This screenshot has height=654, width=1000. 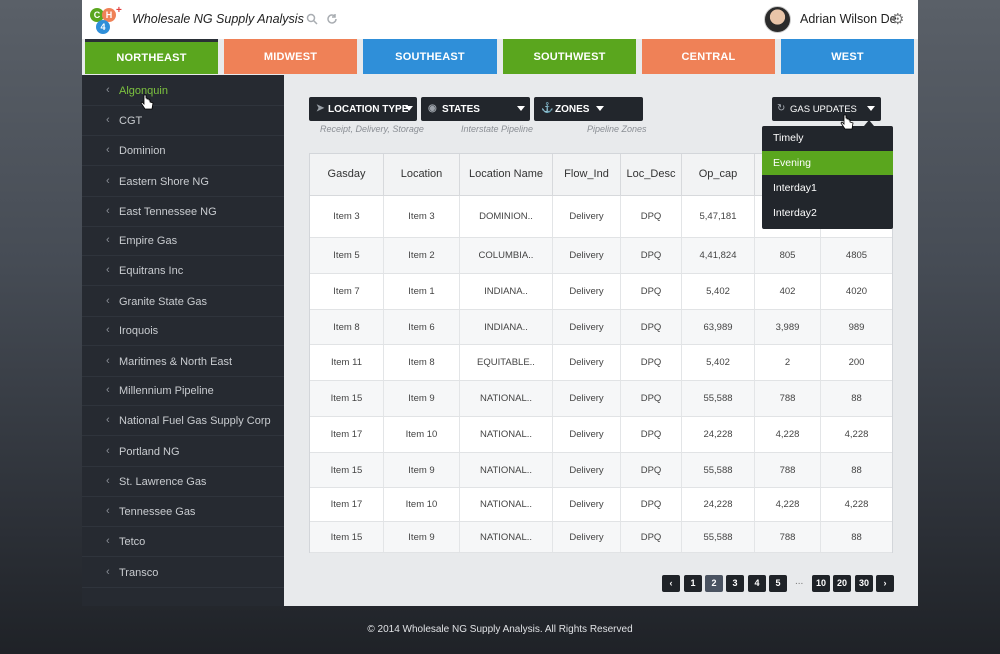 What do you see at coordinates (147, 102) in the screenshot?
I see `hand-cursor-icon` at bounding box center [147, 102].